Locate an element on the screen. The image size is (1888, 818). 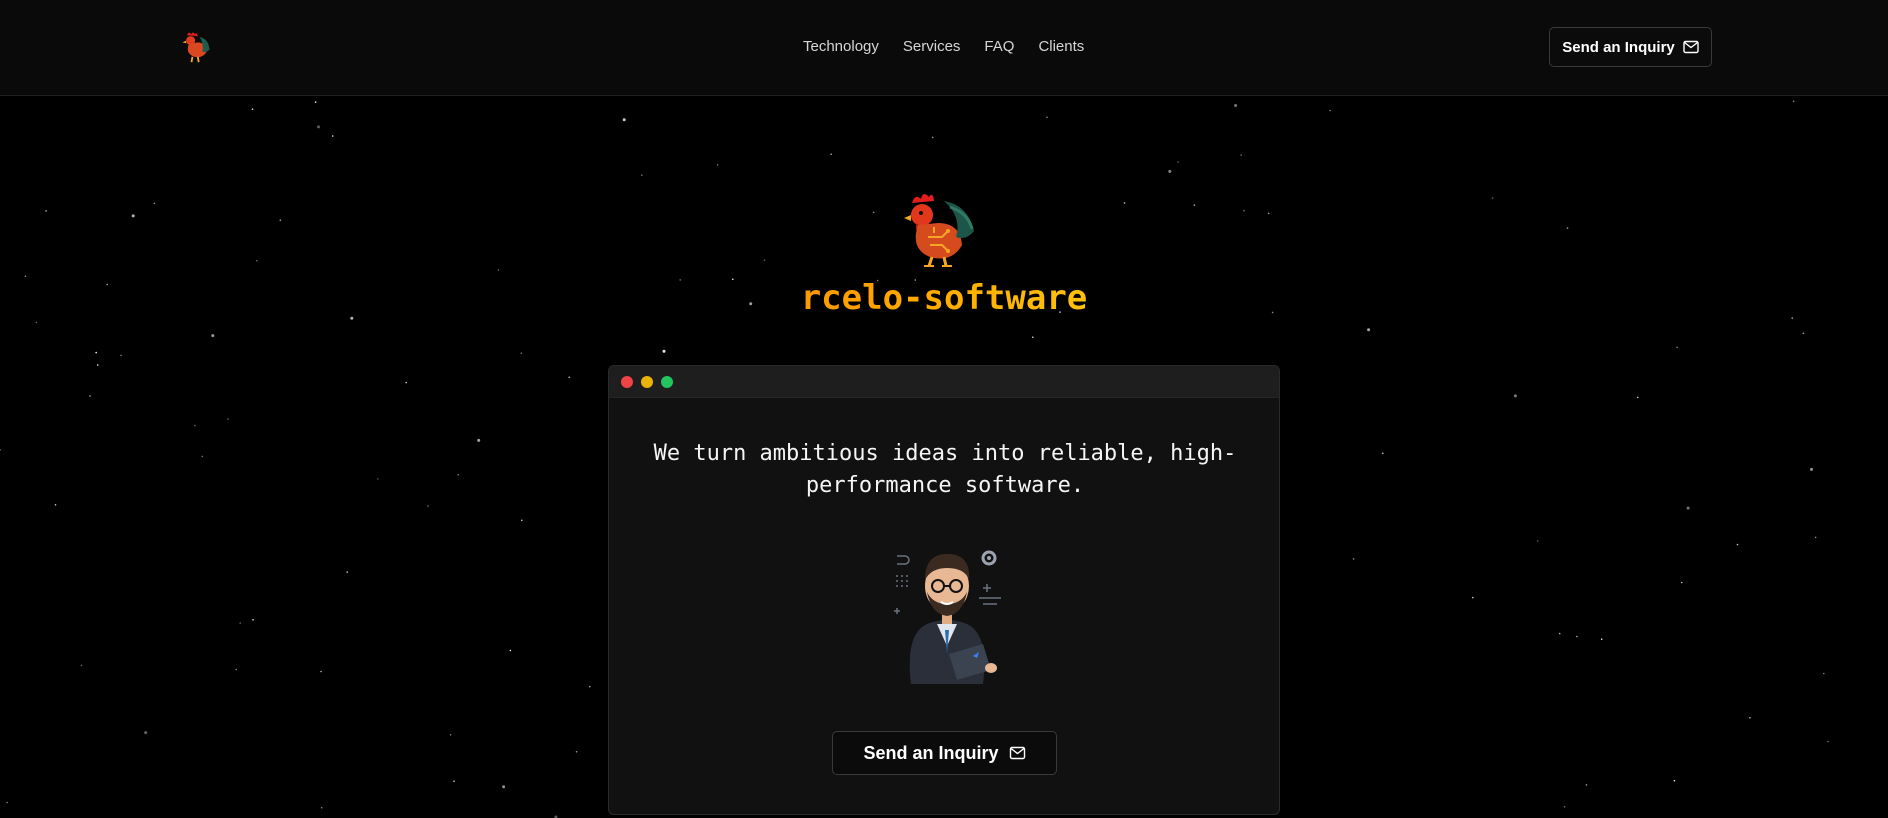
header-send-inquiry-button: Send an Inquiry is located at coordinates (1630, 47).